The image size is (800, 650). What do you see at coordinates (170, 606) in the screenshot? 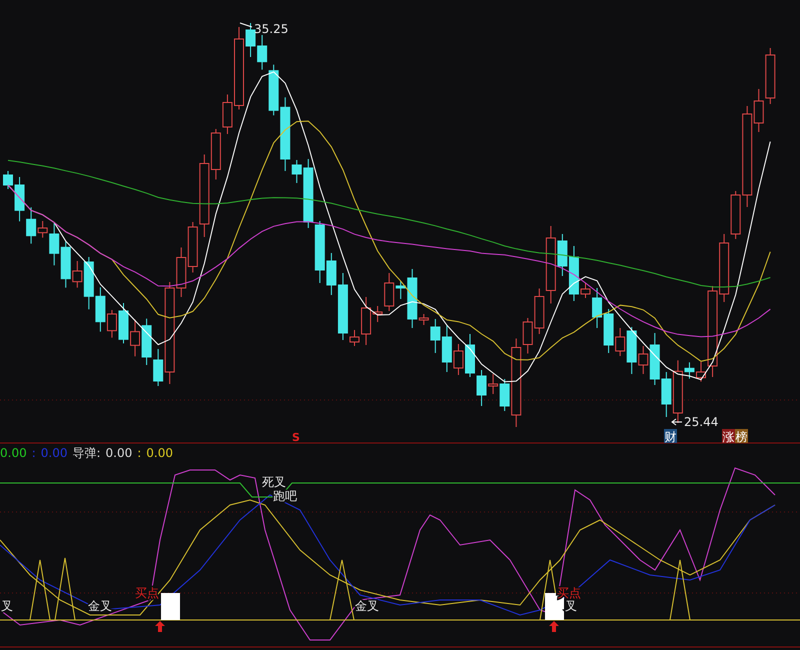
I see `signal-bar` at bounding box center [170, 606].